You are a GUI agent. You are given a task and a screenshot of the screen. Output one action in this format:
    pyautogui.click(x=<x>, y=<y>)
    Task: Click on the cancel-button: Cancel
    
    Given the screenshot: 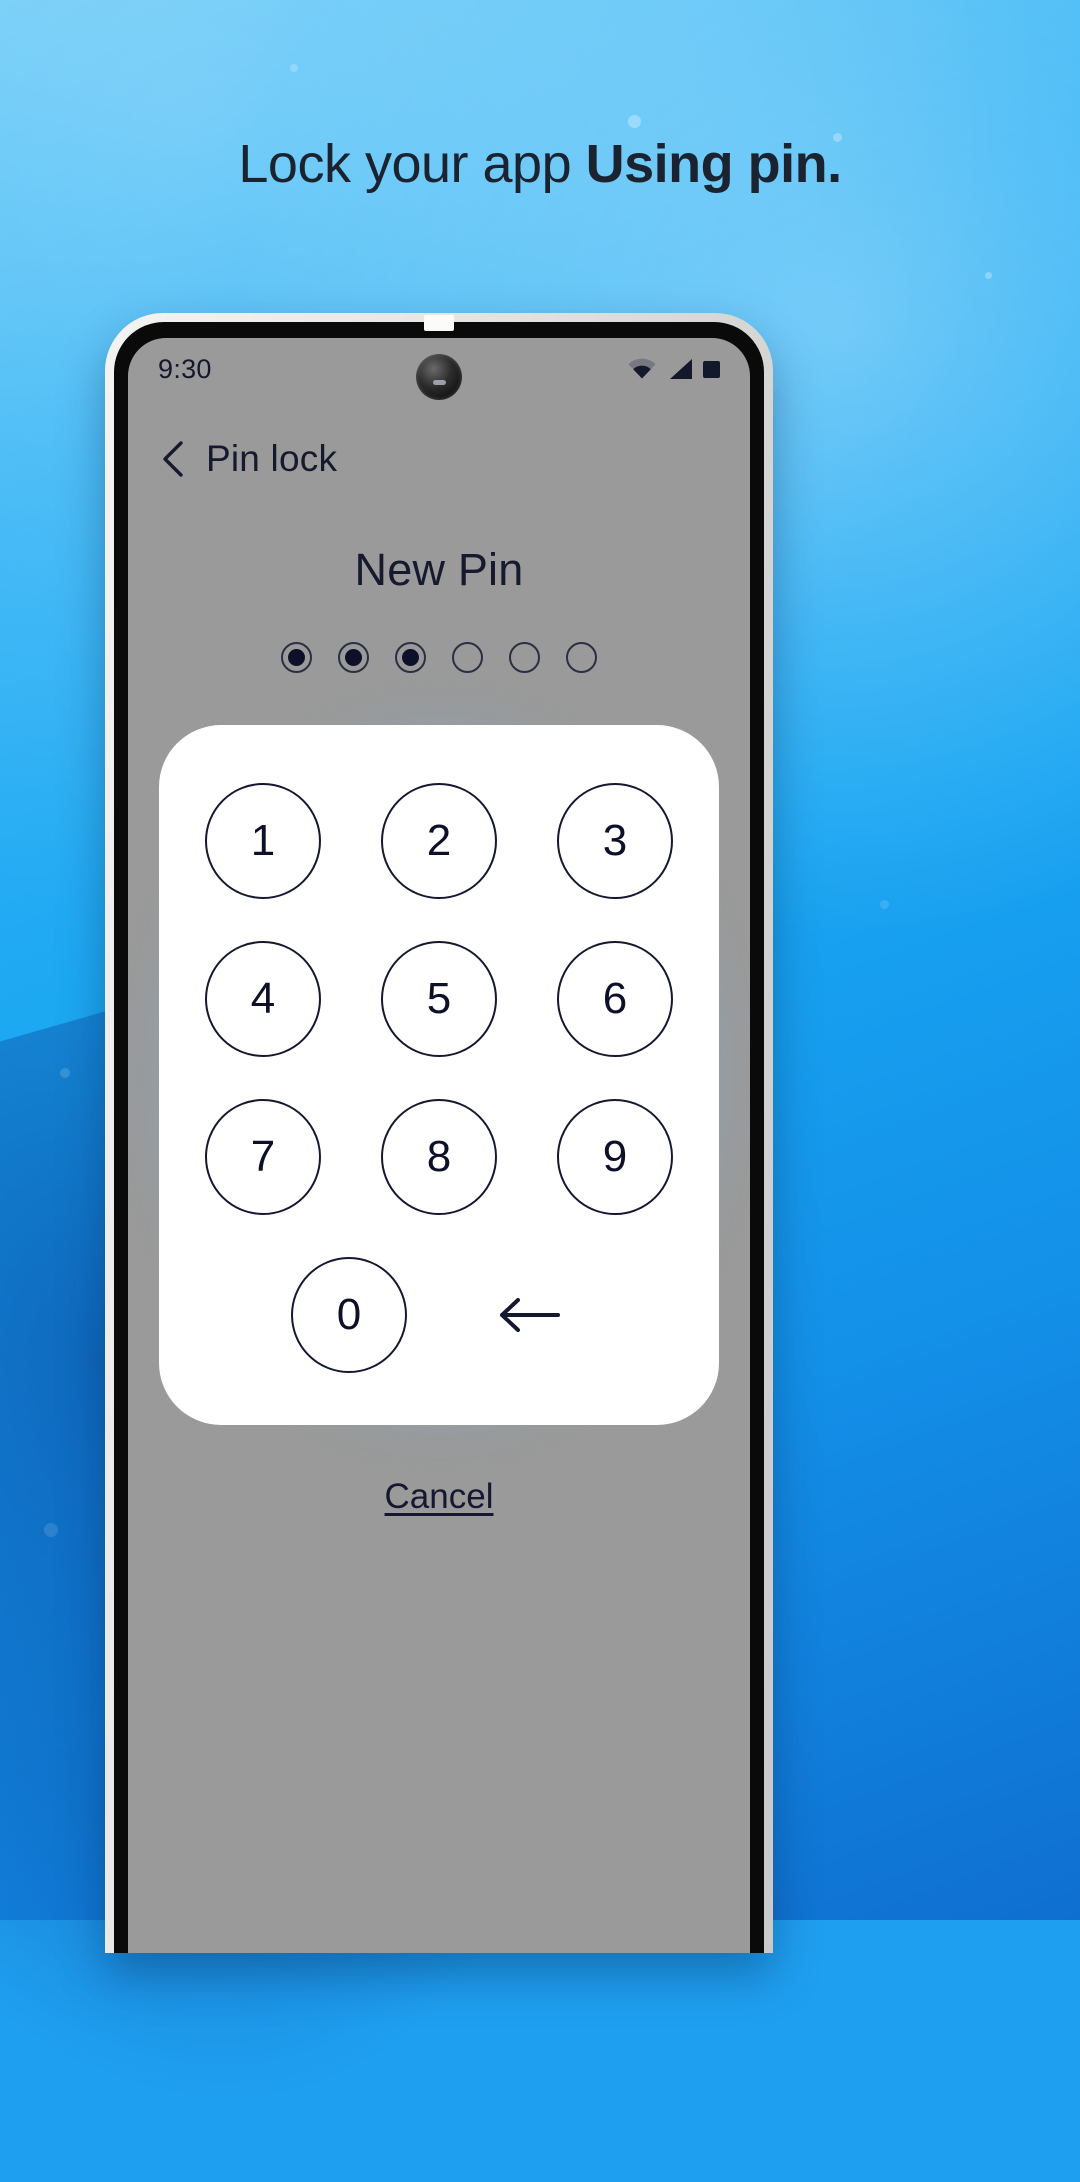 What is the action you would take?
    pyautogui.click(x=439, y=1496)
    